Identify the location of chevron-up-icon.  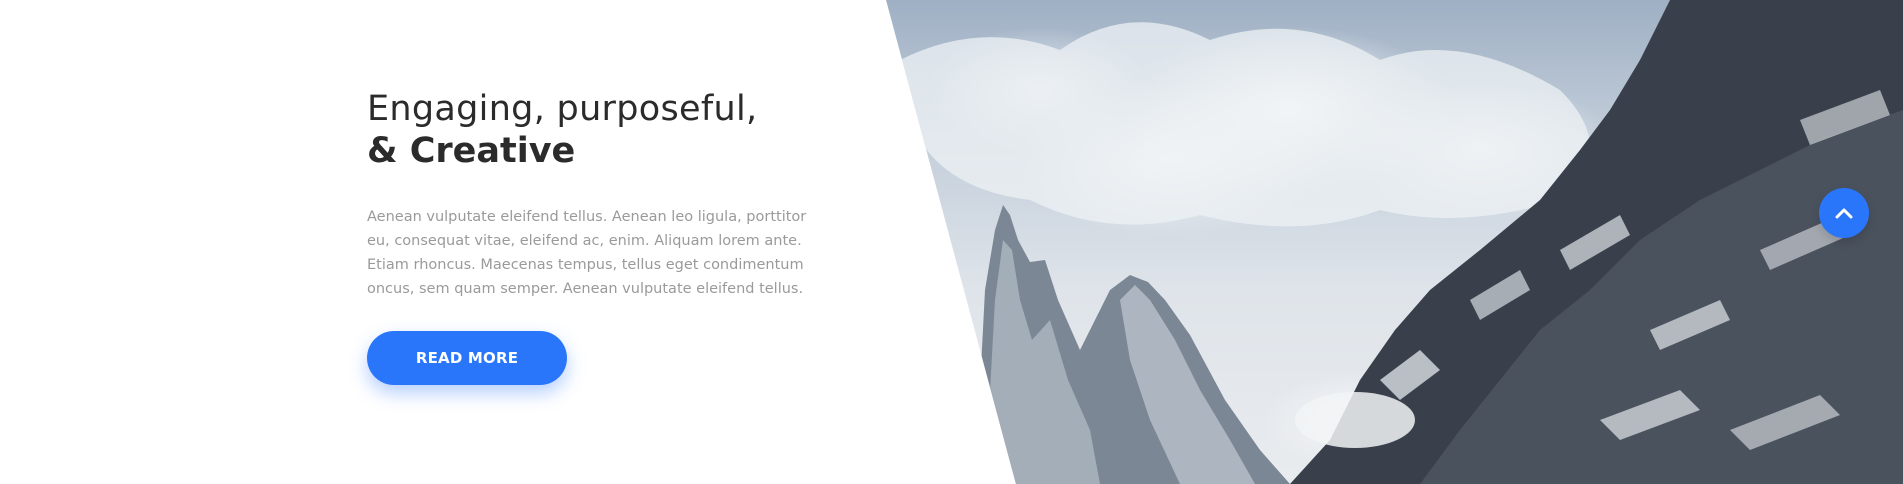
(1844, 213).